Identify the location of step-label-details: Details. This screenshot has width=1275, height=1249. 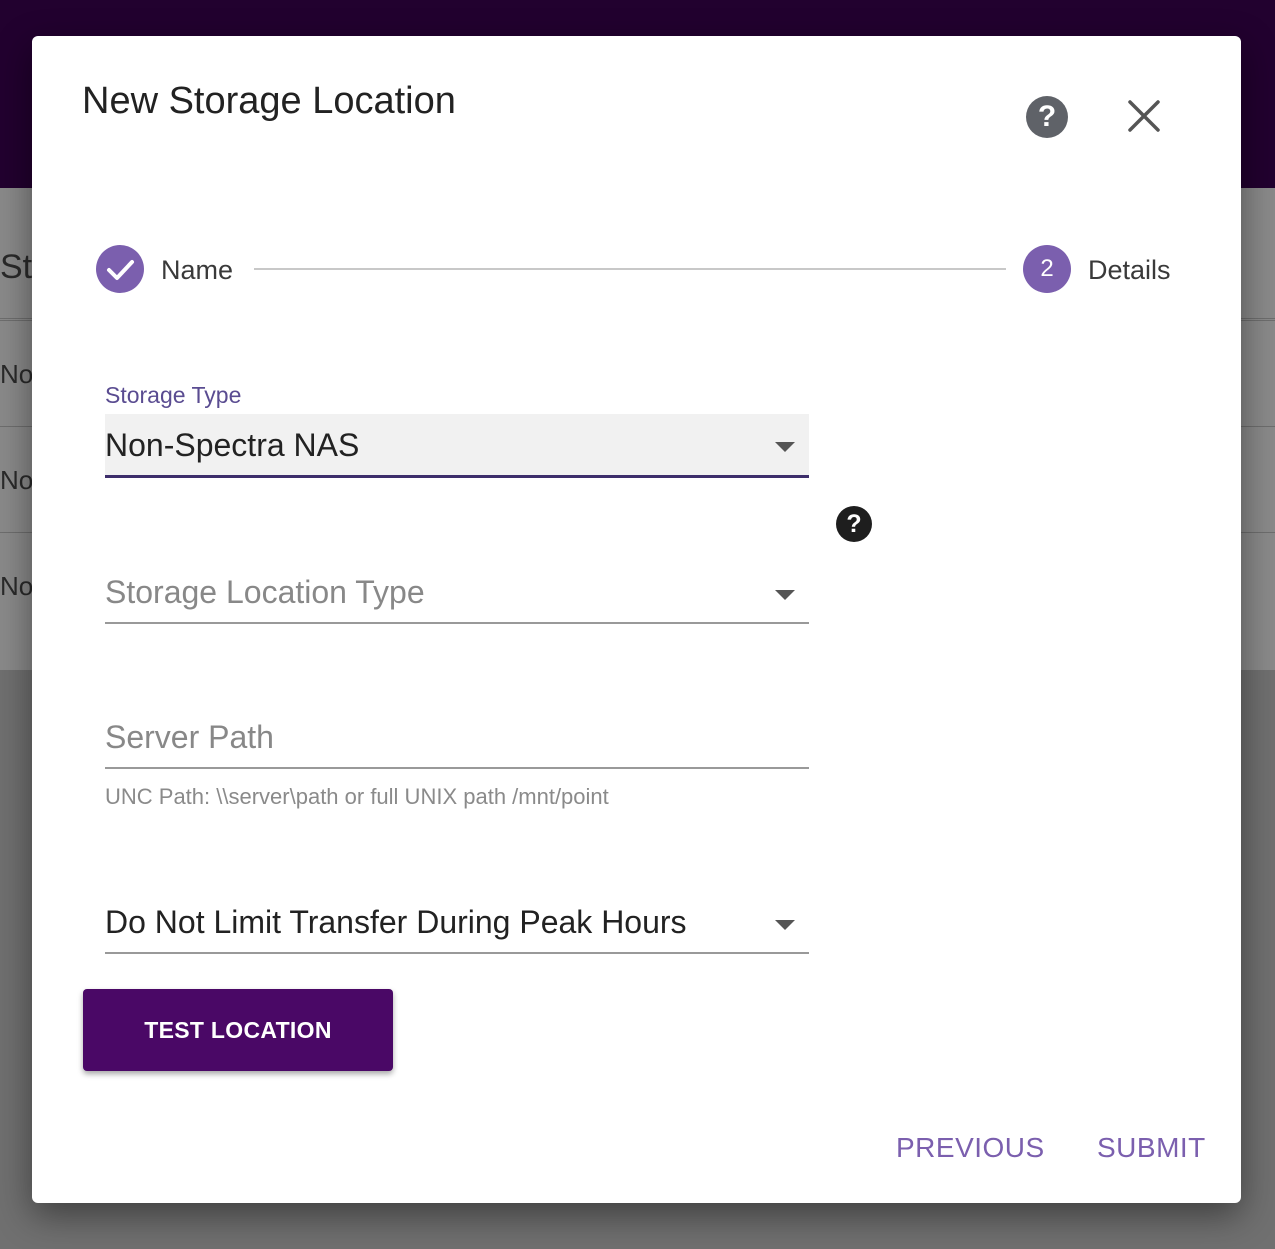
(1129, 270).